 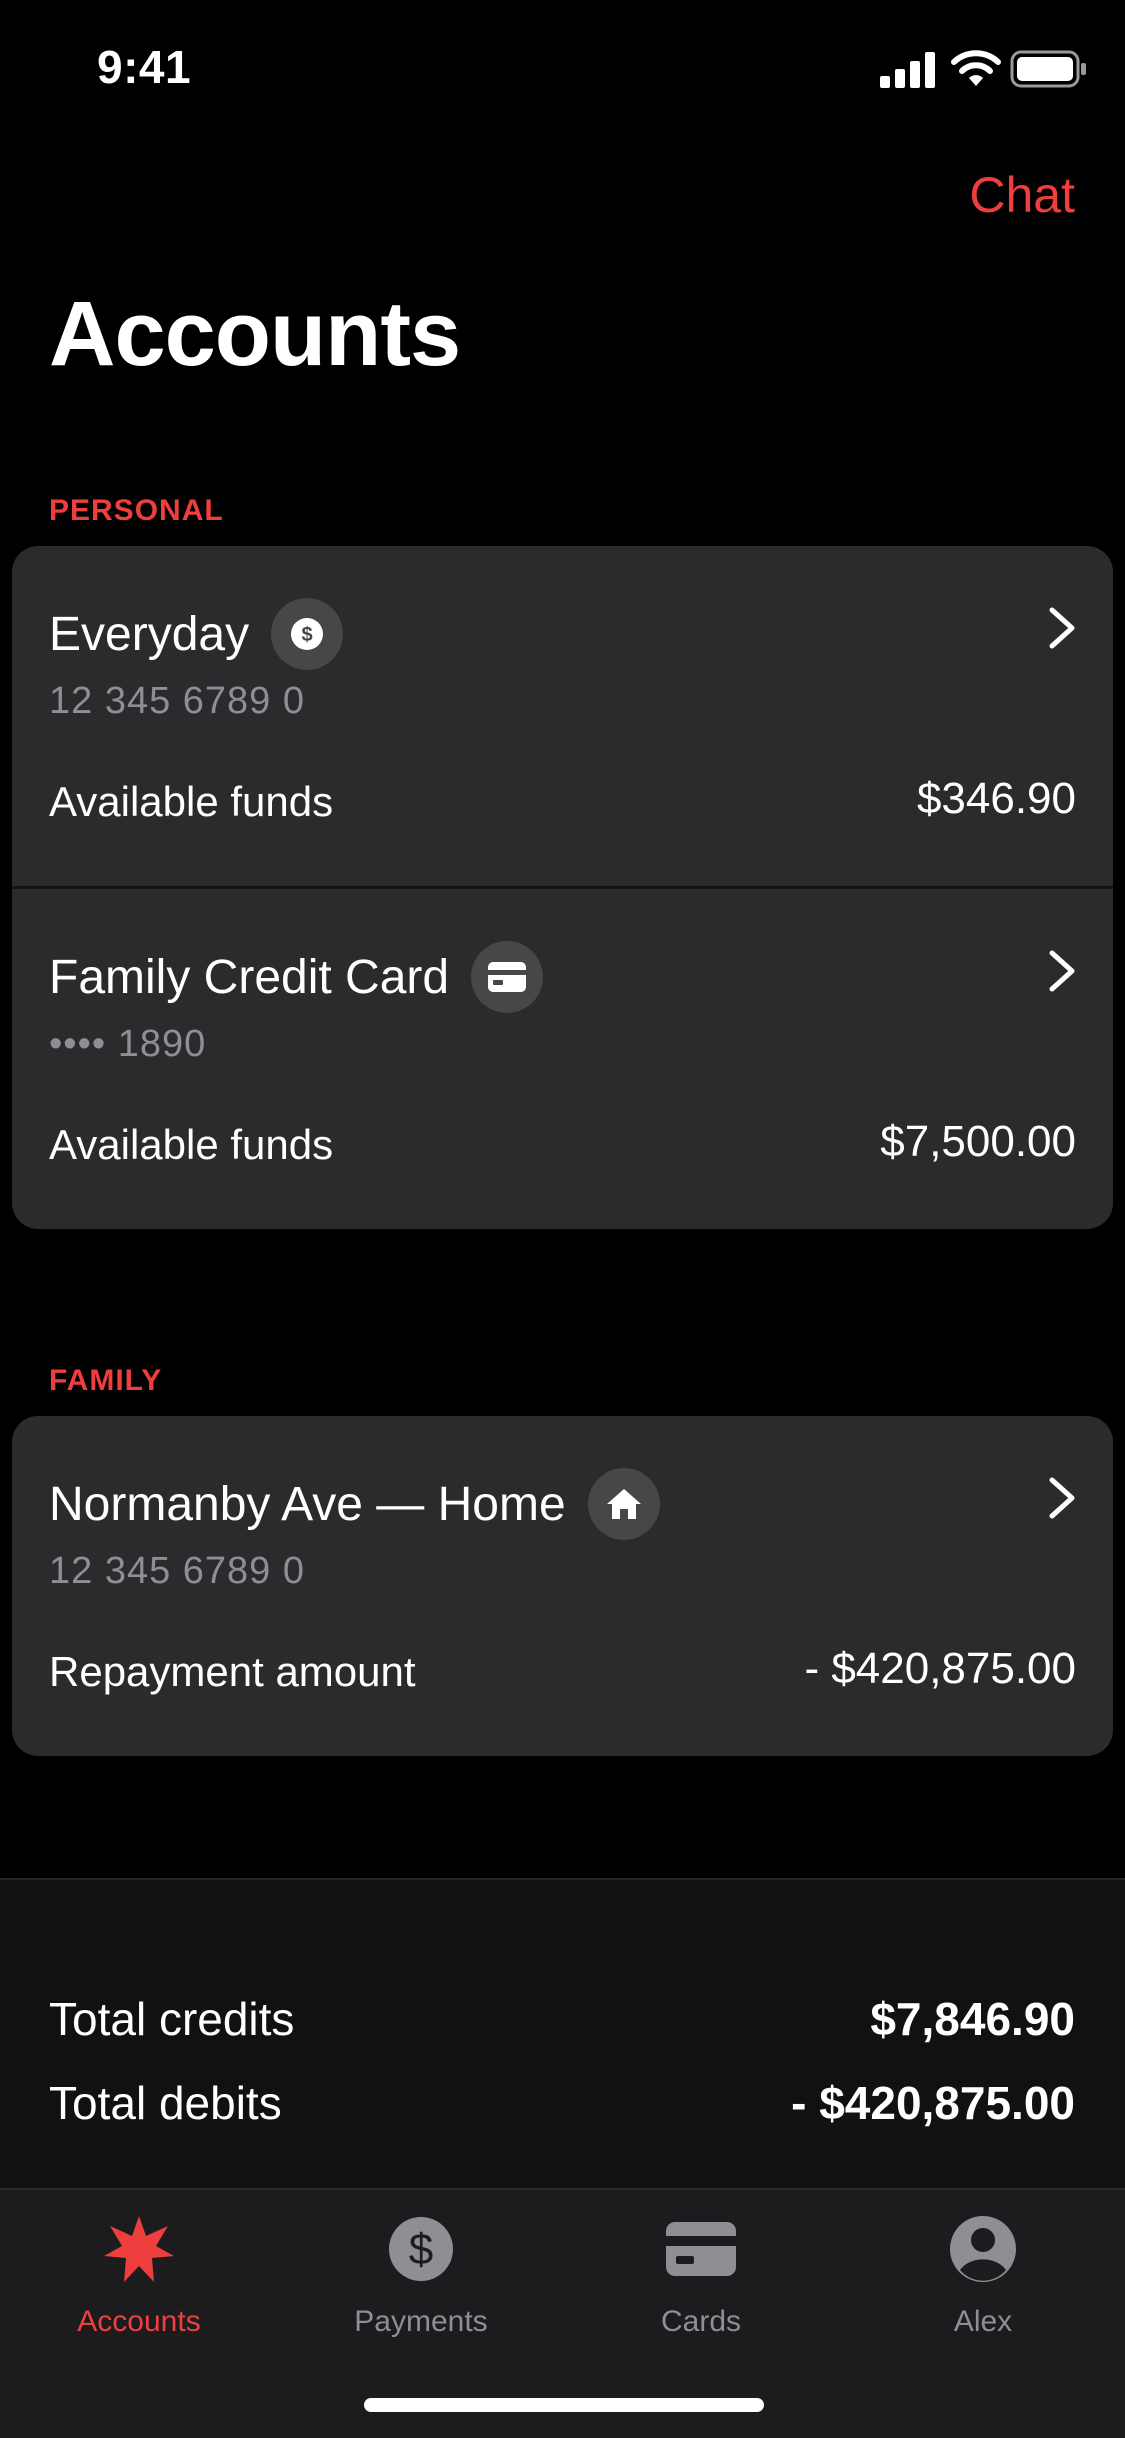 I want to click on dollar-icon: $, so click(x=307, y=634).